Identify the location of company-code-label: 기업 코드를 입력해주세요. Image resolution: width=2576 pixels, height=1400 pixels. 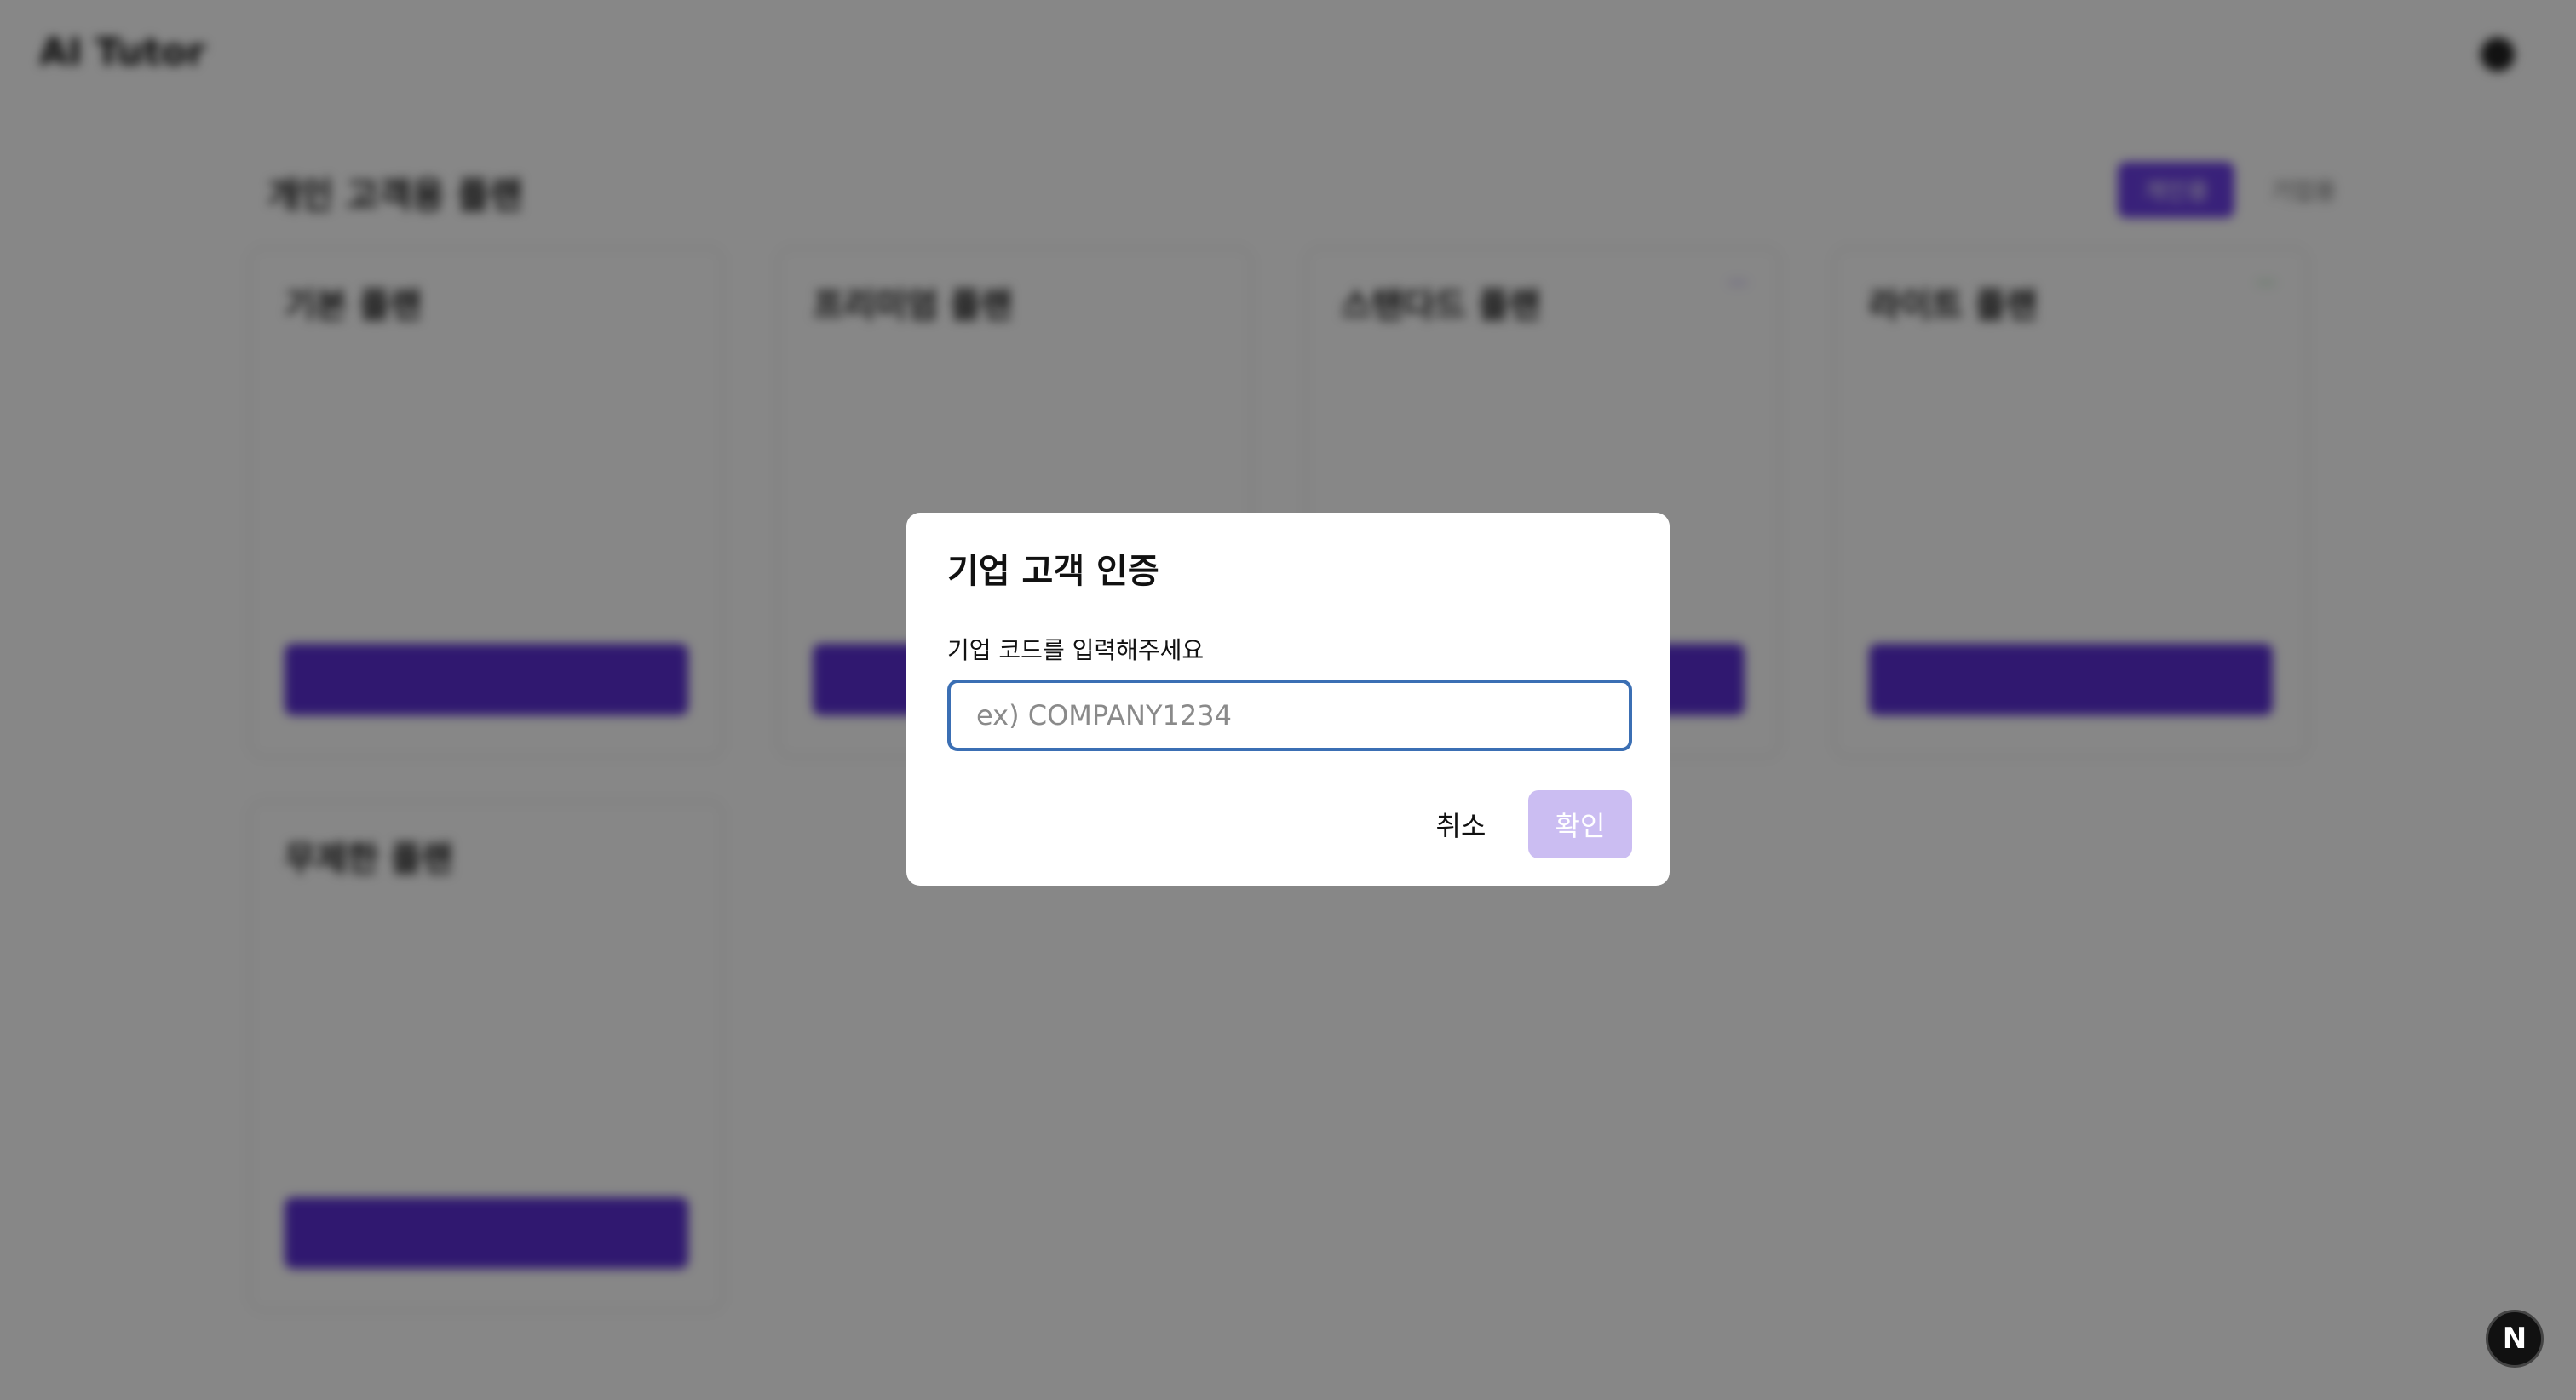
(1076, 650).